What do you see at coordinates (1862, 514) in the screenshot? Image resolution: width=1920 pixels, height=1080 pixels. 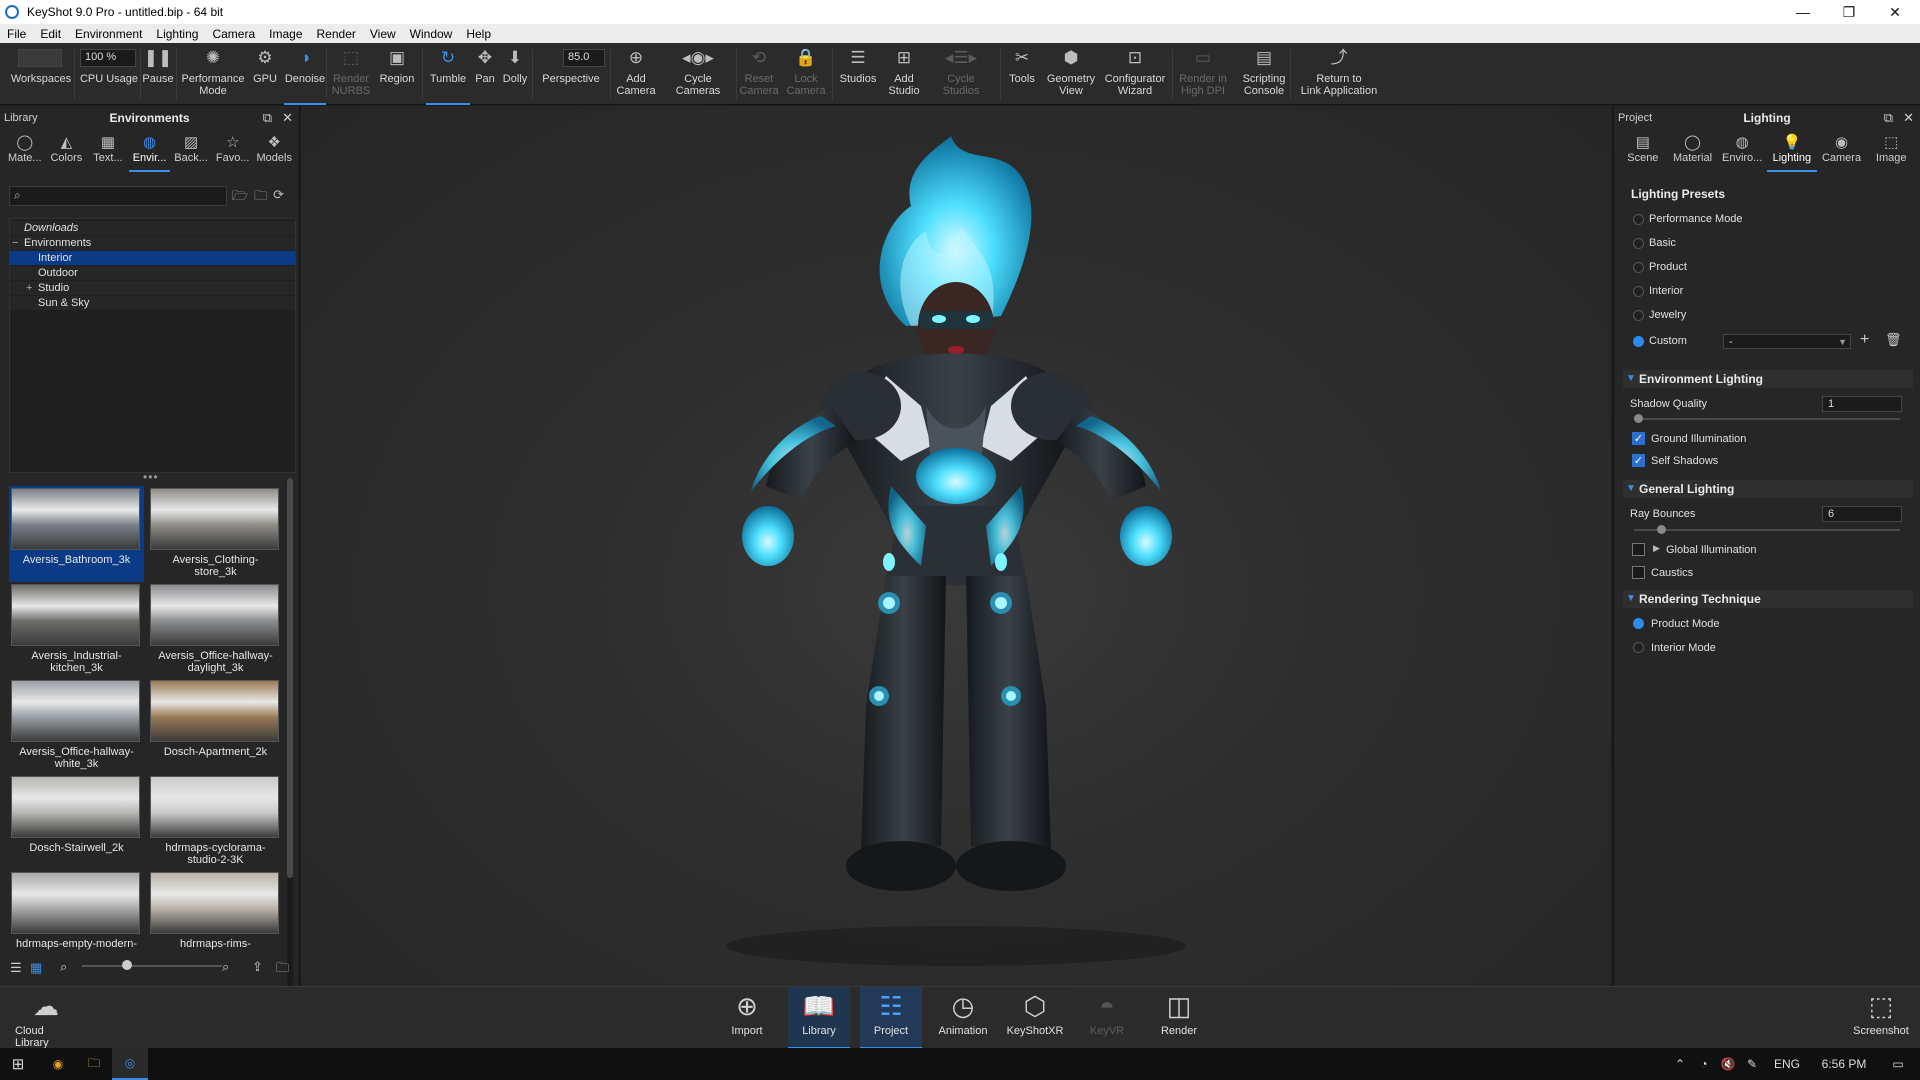 I see `ray-bounces-field: 6` at bounding box center [1862, 514].